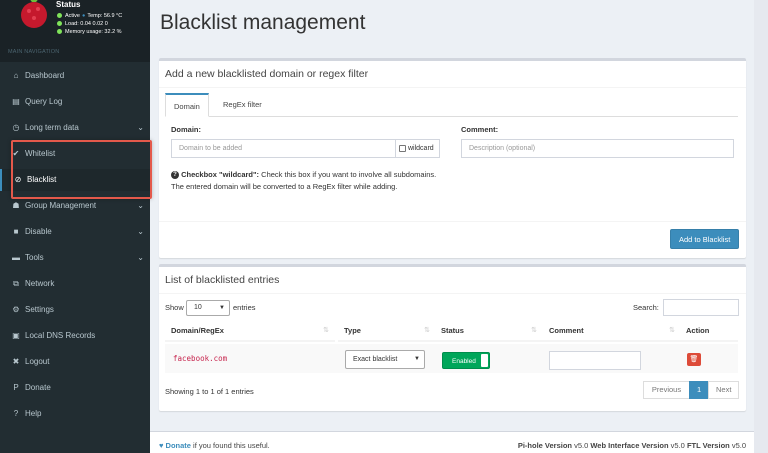 This screenshot has height=453, width=768. Describe the element at coordinates (200, 358) in the screenshot. I see `entry-domain: facebook.com` at that location.